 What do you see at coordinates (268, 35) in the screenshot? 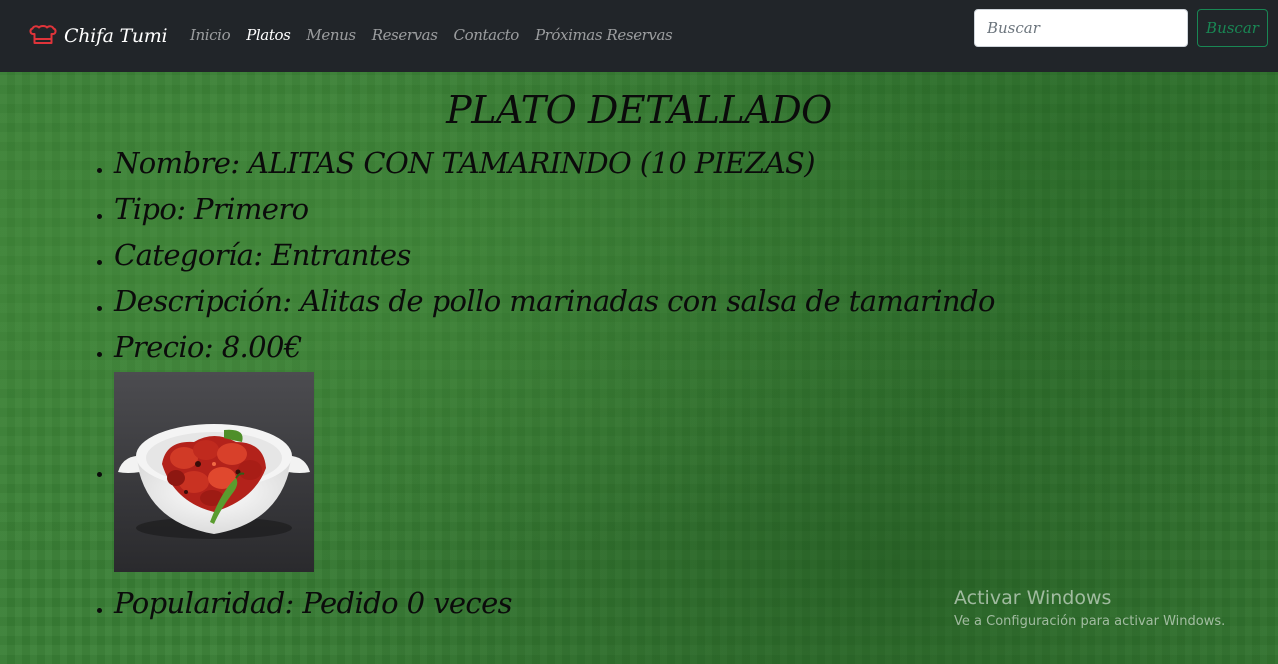
I see `nav-link-platos: Platos` at bounding box center [268, 35].